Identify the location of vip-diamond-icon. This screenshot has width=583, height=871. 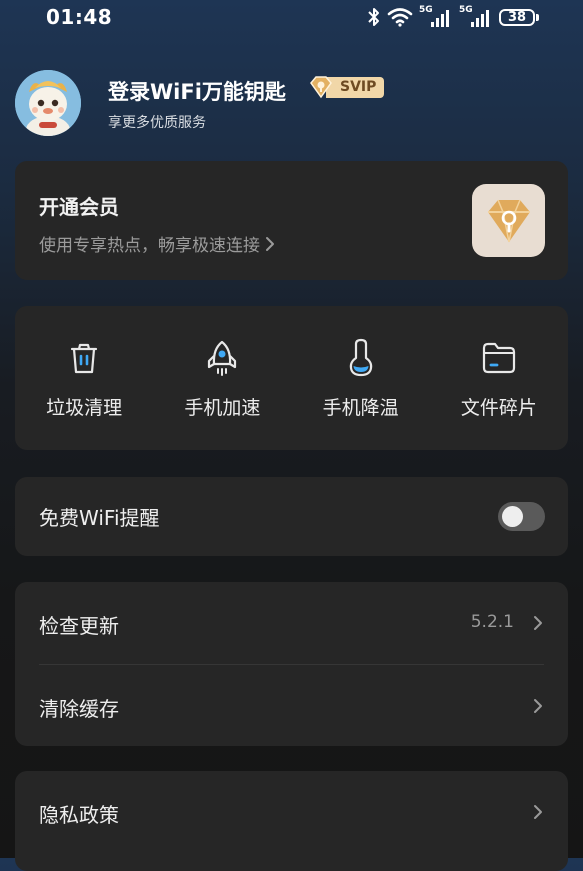
(508, 220).